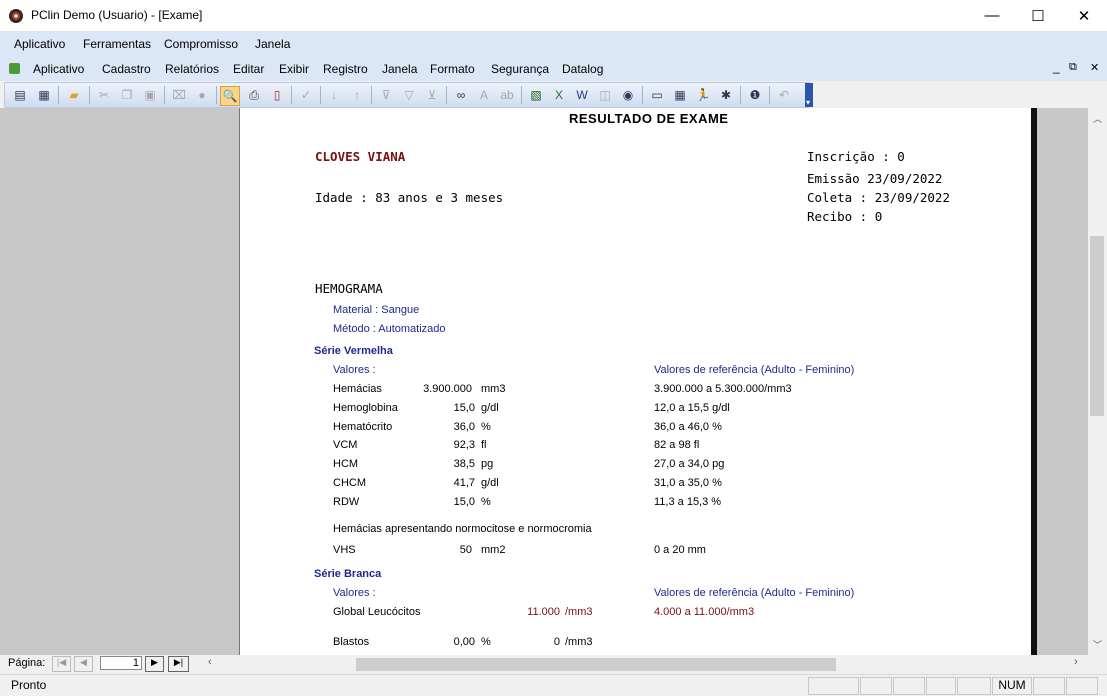 Image resolution: width=1107 pixels, height=696 pixels. I want to click on menu2-aplicativo: Aplicativo, so click(58, 69).